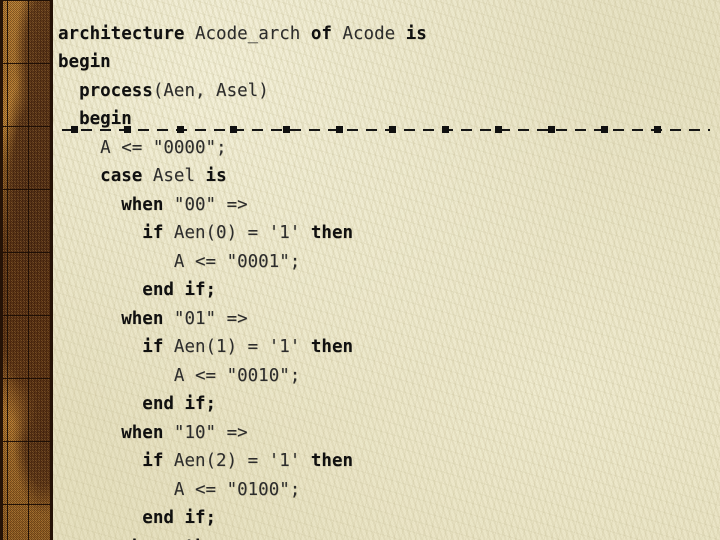 Image resolution: width=720 pixels, height=540 pixels. What do you see at coordinates (121, 176) in the screenshot?
I see `code-keyword: case` at bounding box center [121, 176].